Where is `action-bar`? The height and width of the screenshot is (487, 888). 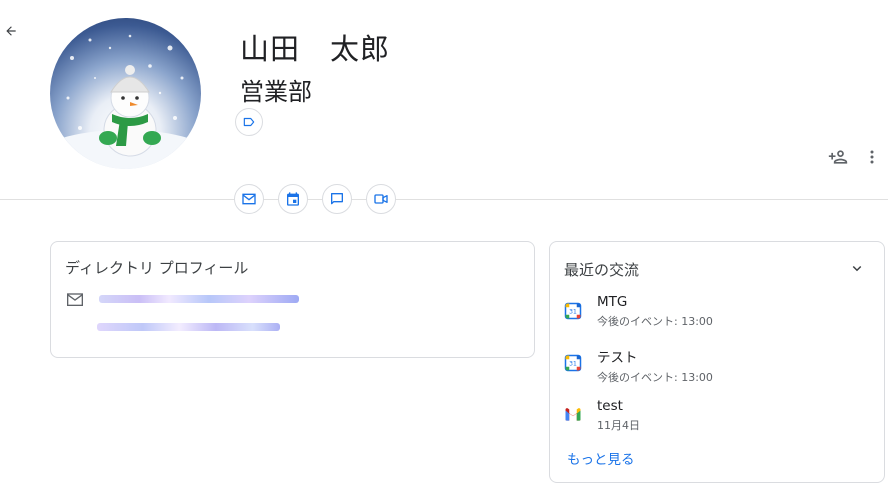 action-bar is located at coordinates (315, 199).